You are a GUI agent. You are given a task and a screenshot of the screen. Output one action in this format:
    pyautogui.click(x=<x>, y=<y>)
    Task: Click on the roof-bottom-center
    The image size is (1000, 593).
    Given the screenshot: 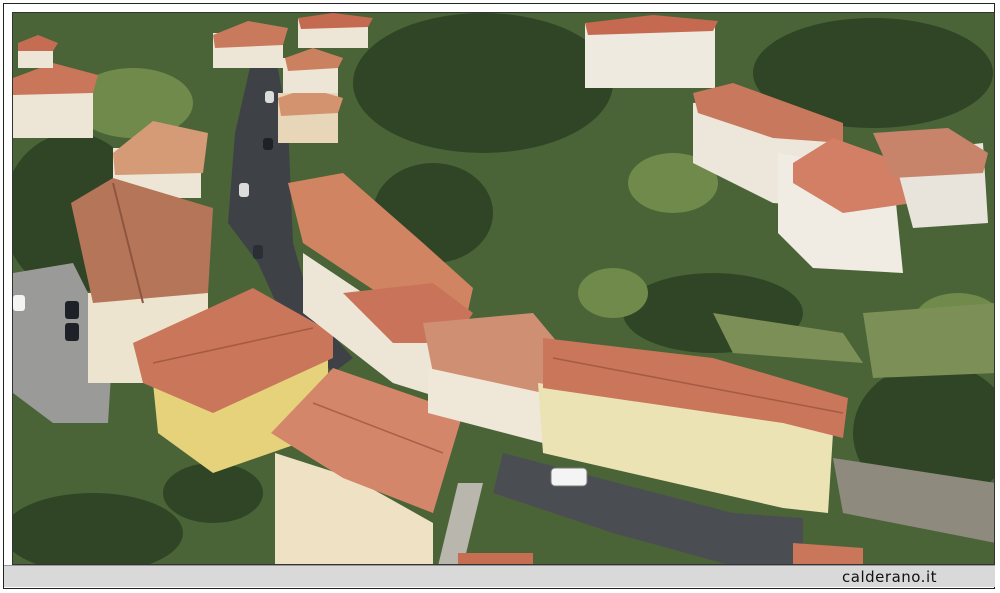 What is the action you would take?
    pyautogui.click(x=495, y=558)
    